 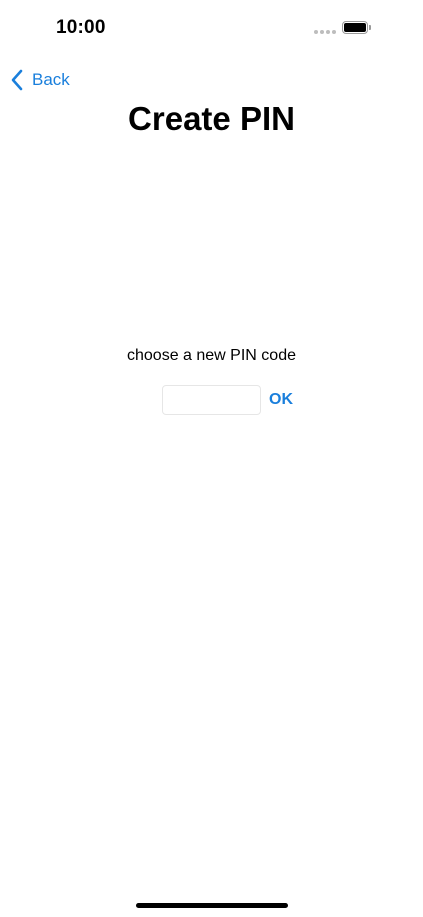 I want to click on home-indicator, so click(x=212, y=905).